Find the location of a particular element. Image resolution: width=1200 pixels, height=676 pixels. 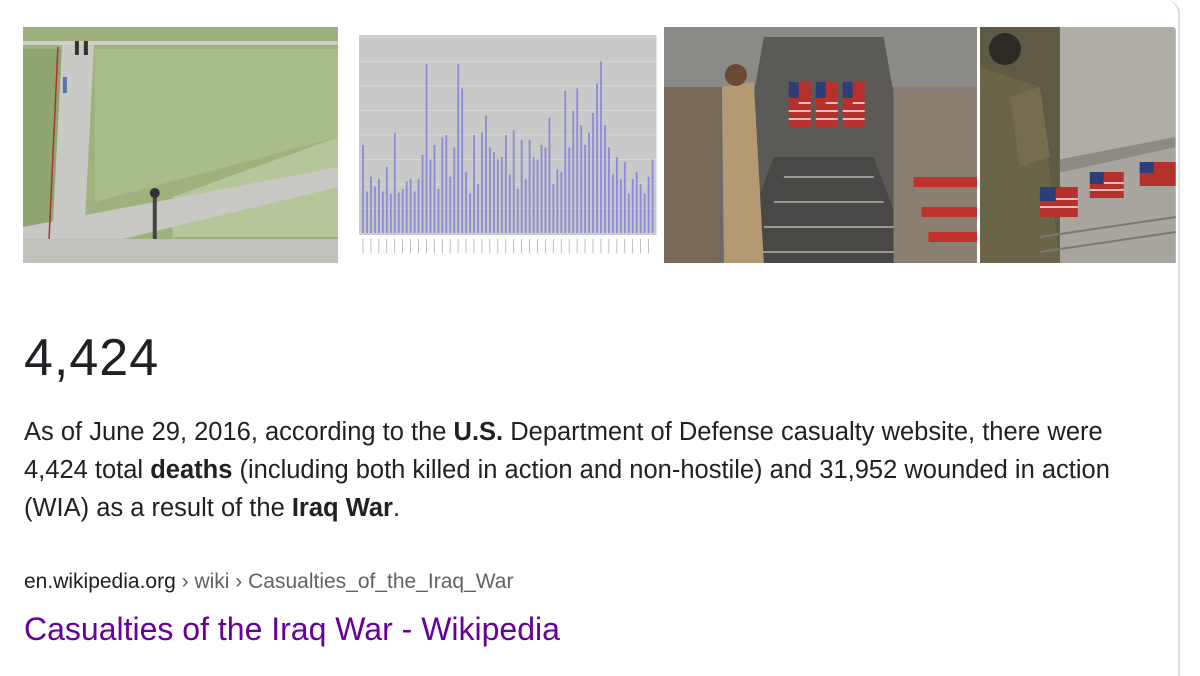

casualty-bar-chart is located at coordinates (501, 145).